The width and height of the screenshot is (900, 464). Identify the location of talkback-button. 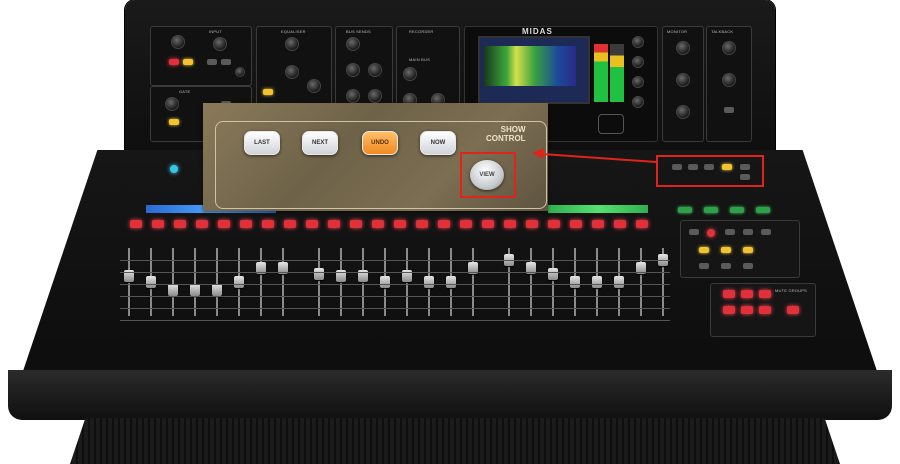
(729, 110).